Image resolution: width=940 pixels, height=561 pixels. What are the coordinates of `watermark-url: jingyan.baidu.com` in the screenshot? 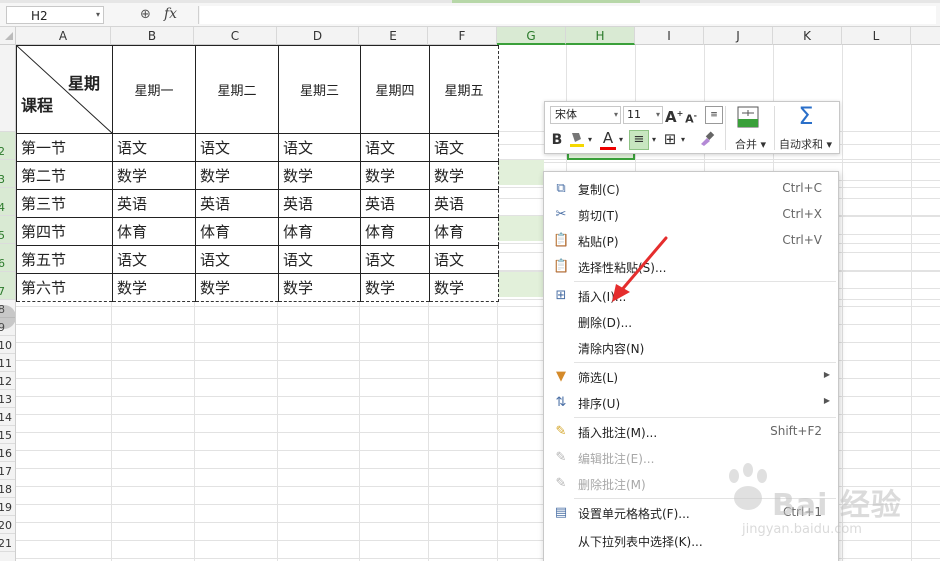 It's located at (802, 529).